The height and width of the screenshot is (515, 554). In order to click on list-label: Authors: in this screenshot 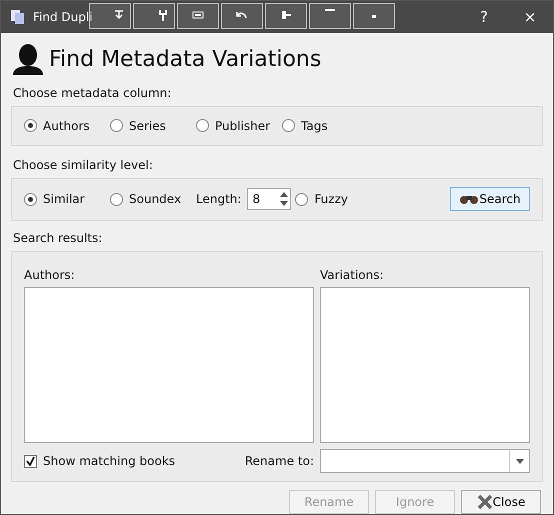, I will do `click(50, 275)`.